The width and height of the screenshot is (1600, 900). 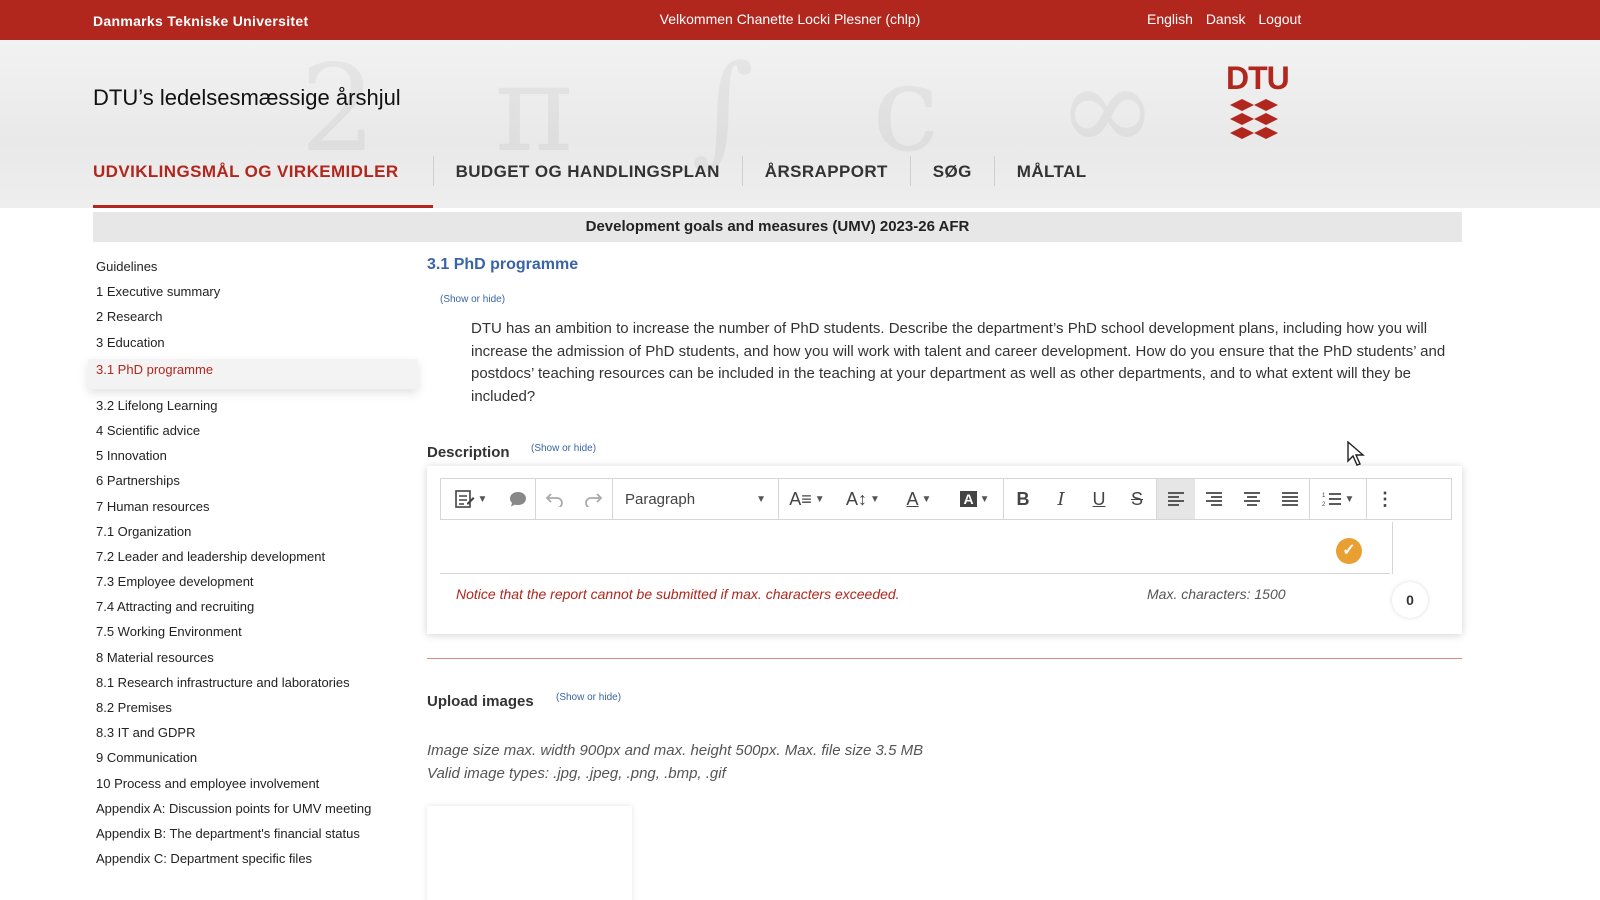 I want to click on lang-english-link: English, so click(x=1170, y=19).